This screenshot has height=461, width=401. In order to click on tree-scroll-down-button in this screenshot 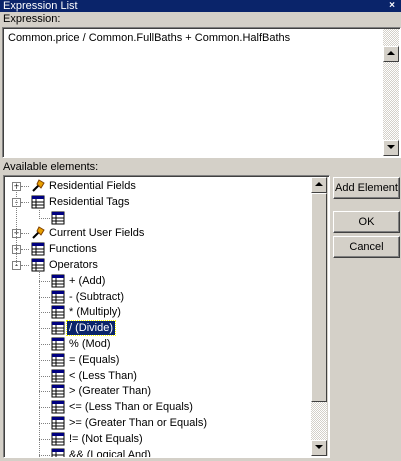, I will do `click(319, 448)`.